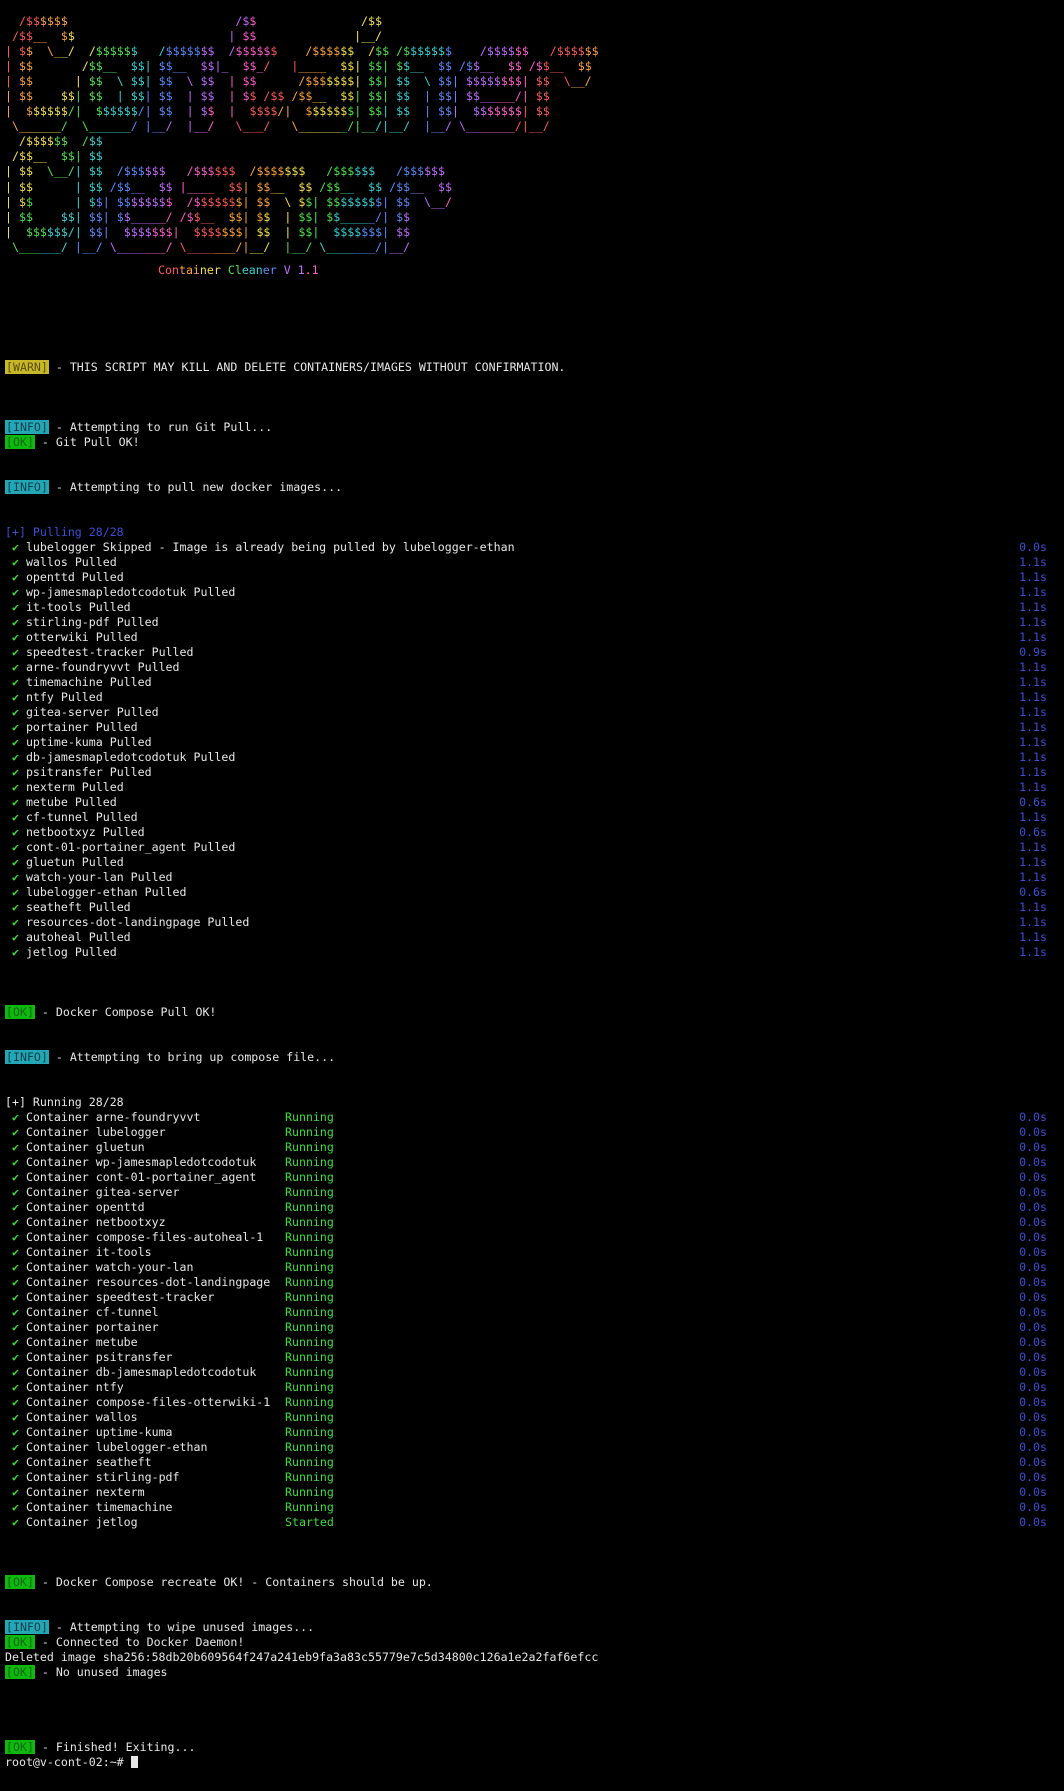 The width and height of the screenshot is (1064, 1791). Describe the element at coordinates (534, 1432) in the screenshot. I see `container-item: ✔ Container uptime-kuma Running 0.0s` at that location.